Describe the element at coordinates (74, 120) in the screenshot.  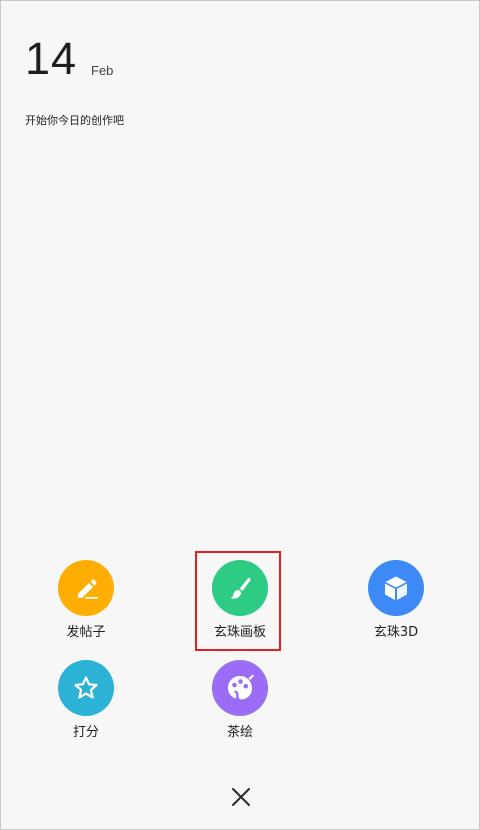
I see `subtitle: 开始你今日的创作吧` at that location.